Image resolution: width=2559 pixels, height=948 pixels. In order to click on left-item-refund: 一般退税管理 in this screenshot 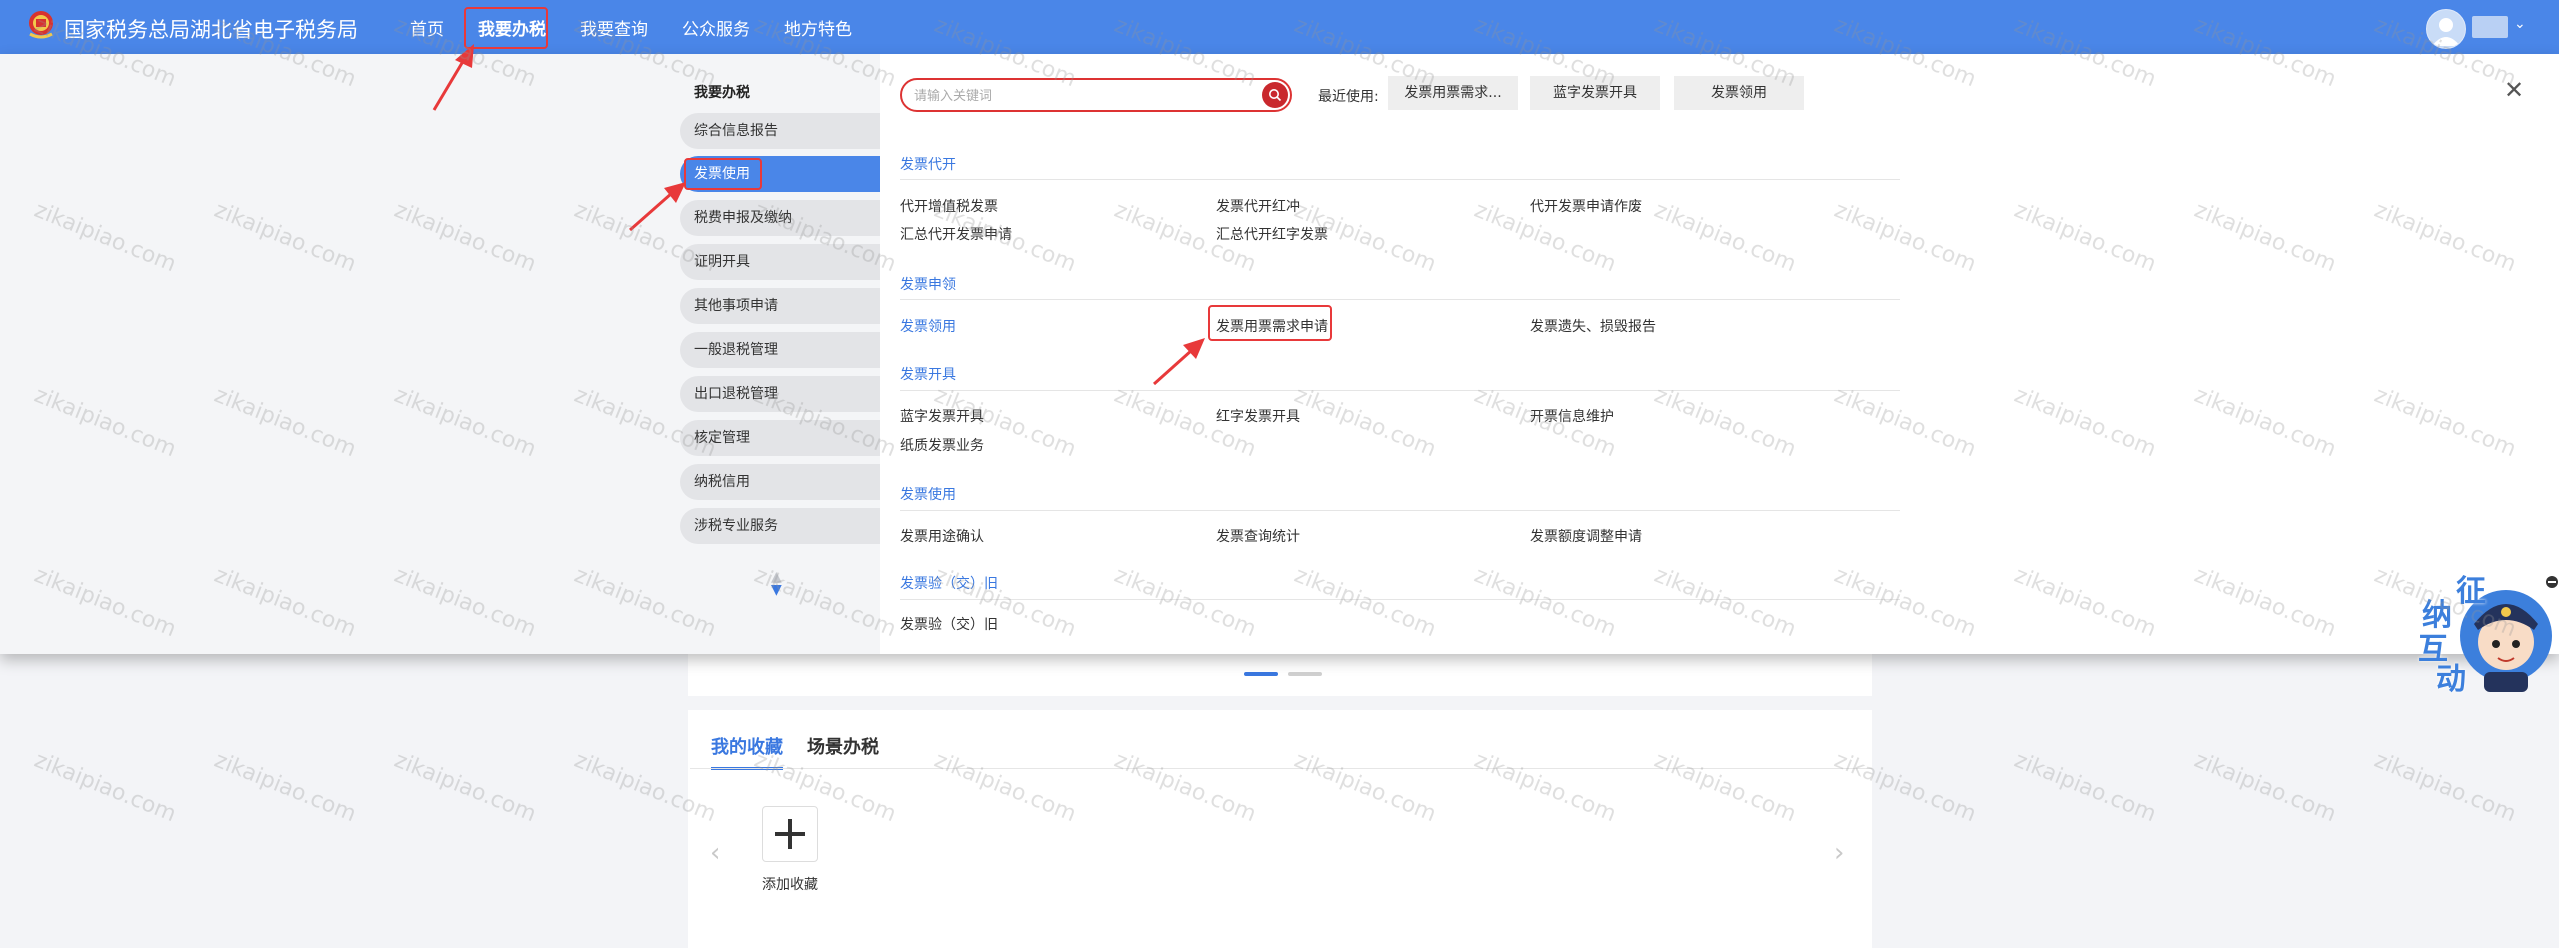, I will do `click(780, 350)`.